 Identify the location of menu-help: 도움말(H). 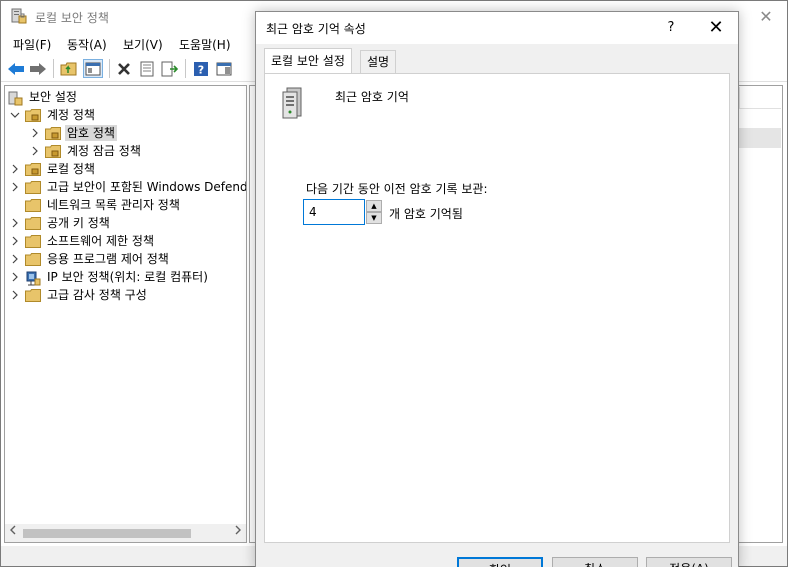
(205, 44).